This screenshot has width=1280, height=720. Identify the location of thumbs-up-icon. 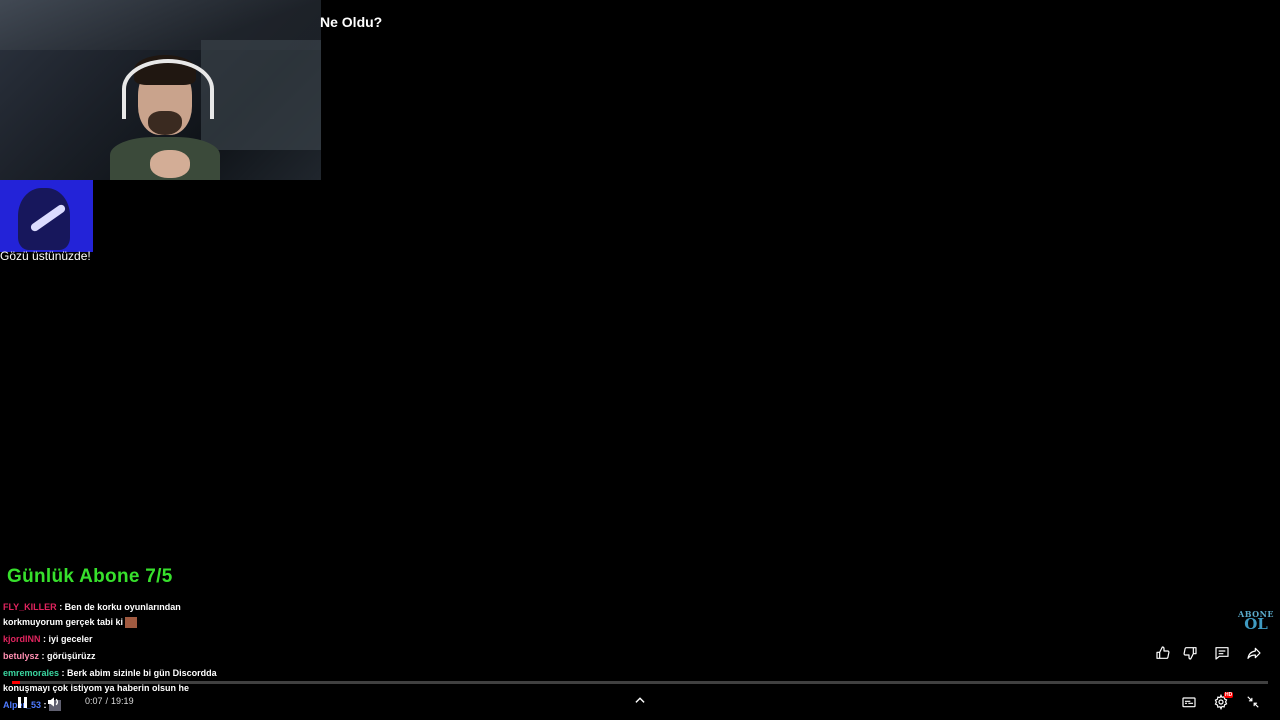
(1163, 652).